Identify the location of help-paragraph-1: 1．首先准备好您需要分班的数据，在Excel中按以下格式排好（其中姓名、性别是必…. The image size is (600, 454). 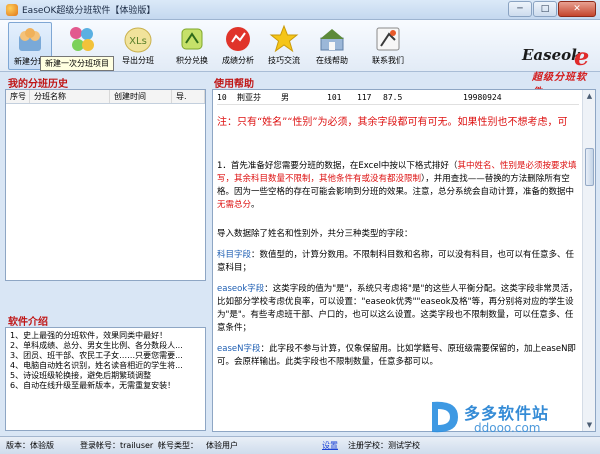
(397, 185).